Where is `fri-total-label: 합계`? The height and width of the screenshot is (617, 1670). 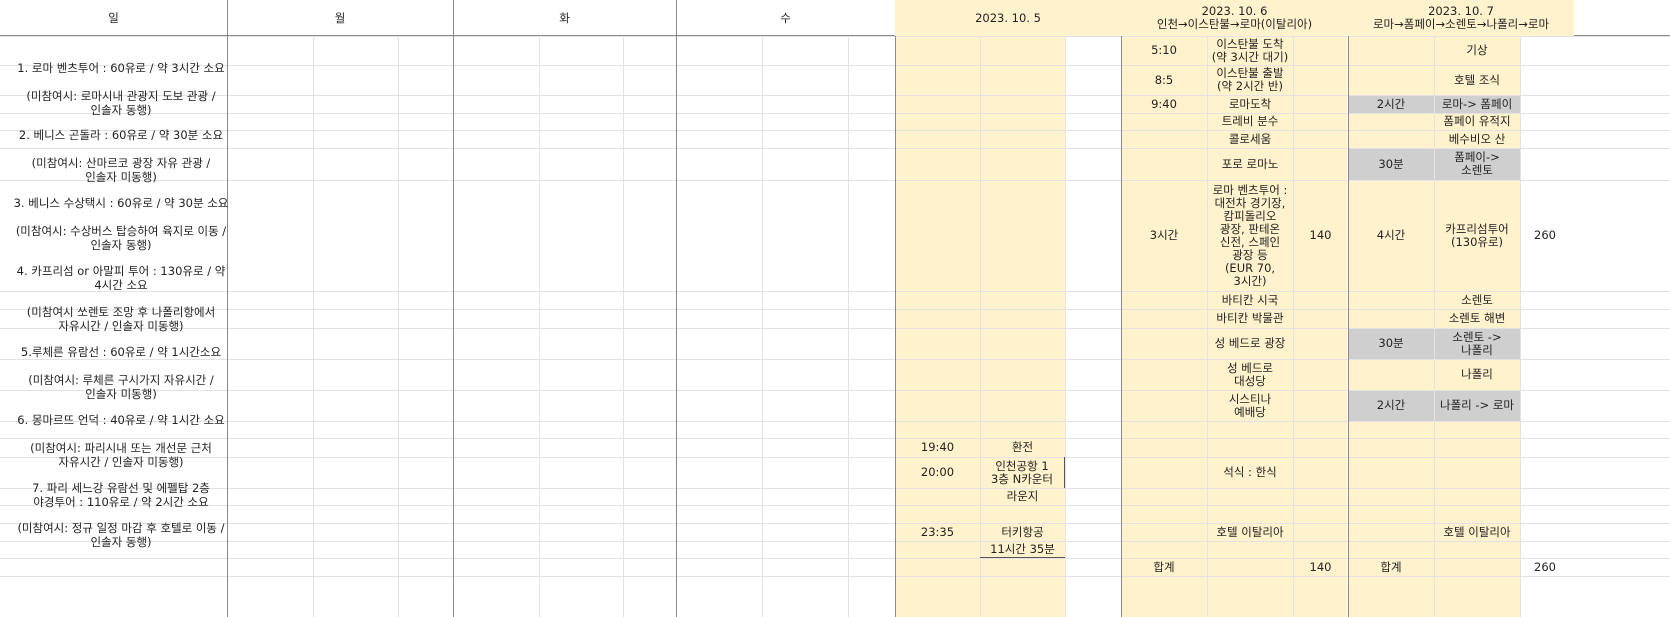 fri-total-label: 합계 is located at coordinates (1164, 567).